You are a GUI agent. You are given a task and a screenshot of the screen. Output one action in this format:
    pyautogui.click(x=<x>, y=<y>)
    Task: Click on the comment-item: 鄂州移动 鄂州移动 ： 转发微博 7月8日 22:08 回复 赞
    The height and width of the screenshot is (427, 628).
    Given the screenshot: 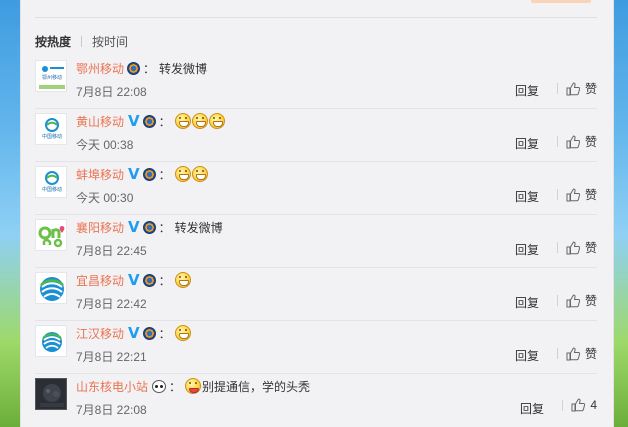 What is the action you would take?
    pyautogui.click(x=316, y=82)
    